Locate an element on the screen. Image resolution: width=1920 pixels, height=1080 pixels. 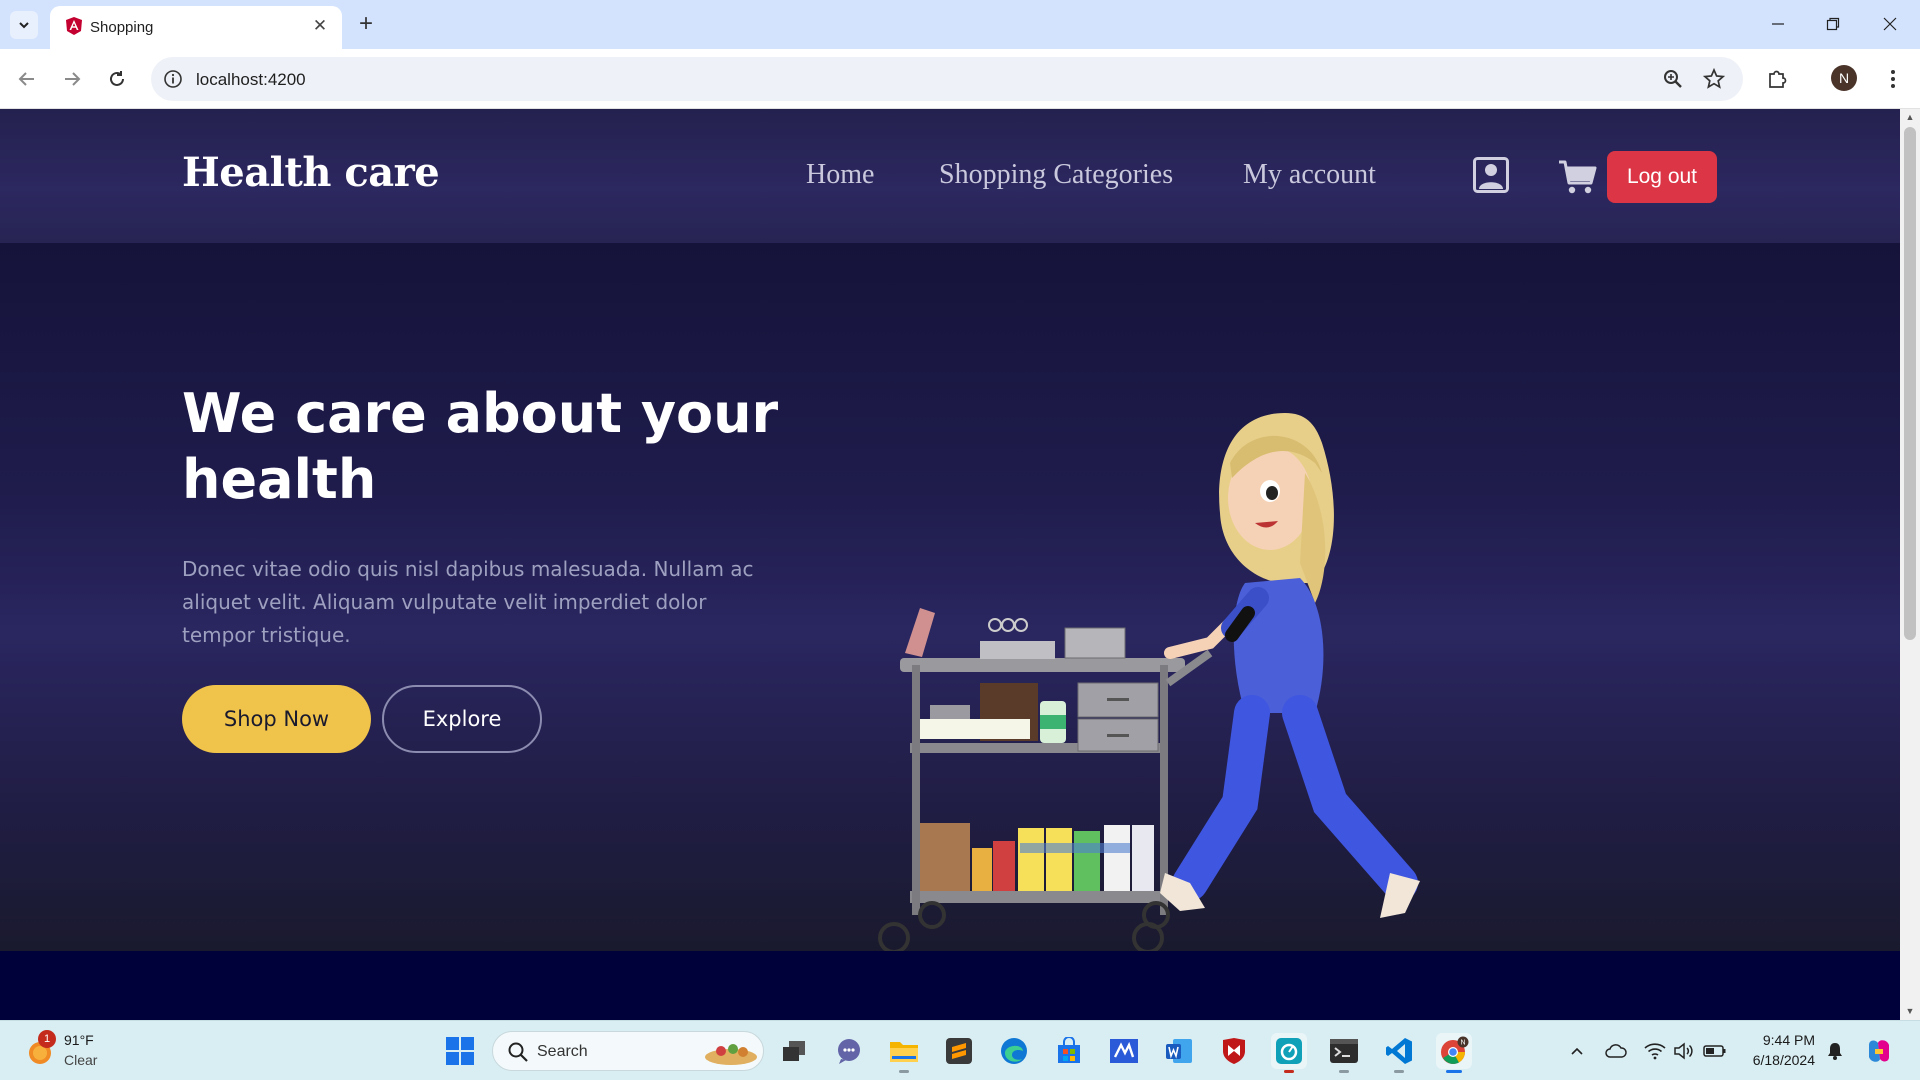
nav-my-account: My account is located at coordinates (1309, 175).